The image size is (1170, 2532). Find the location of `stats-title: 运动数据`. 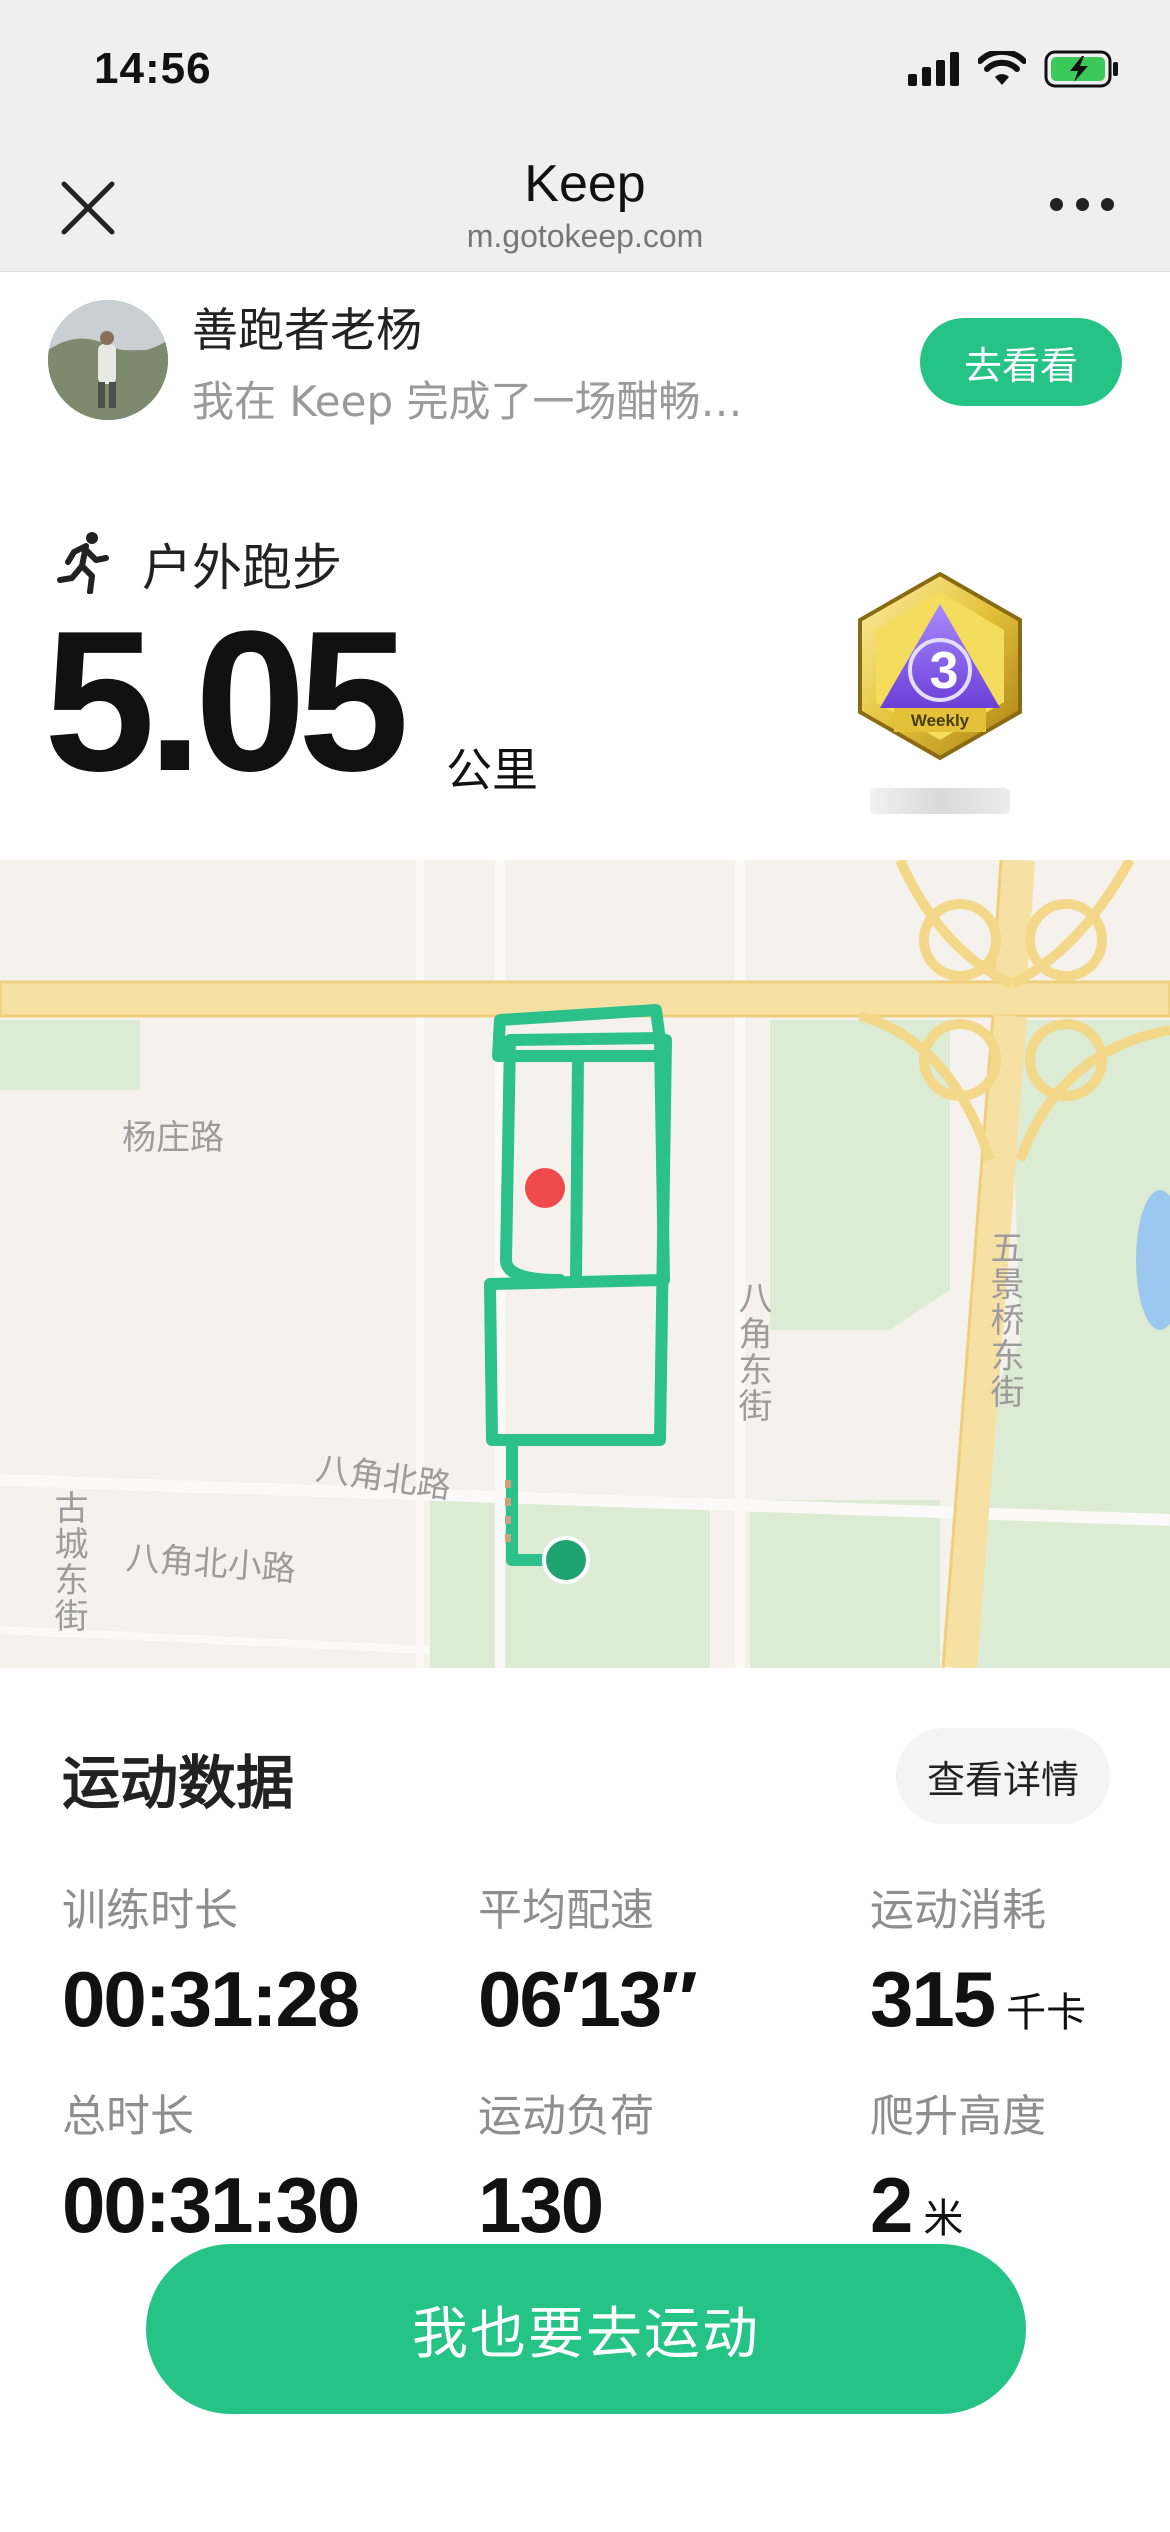

stats-title: 运动数据 is located at coordinates (178, 1783).